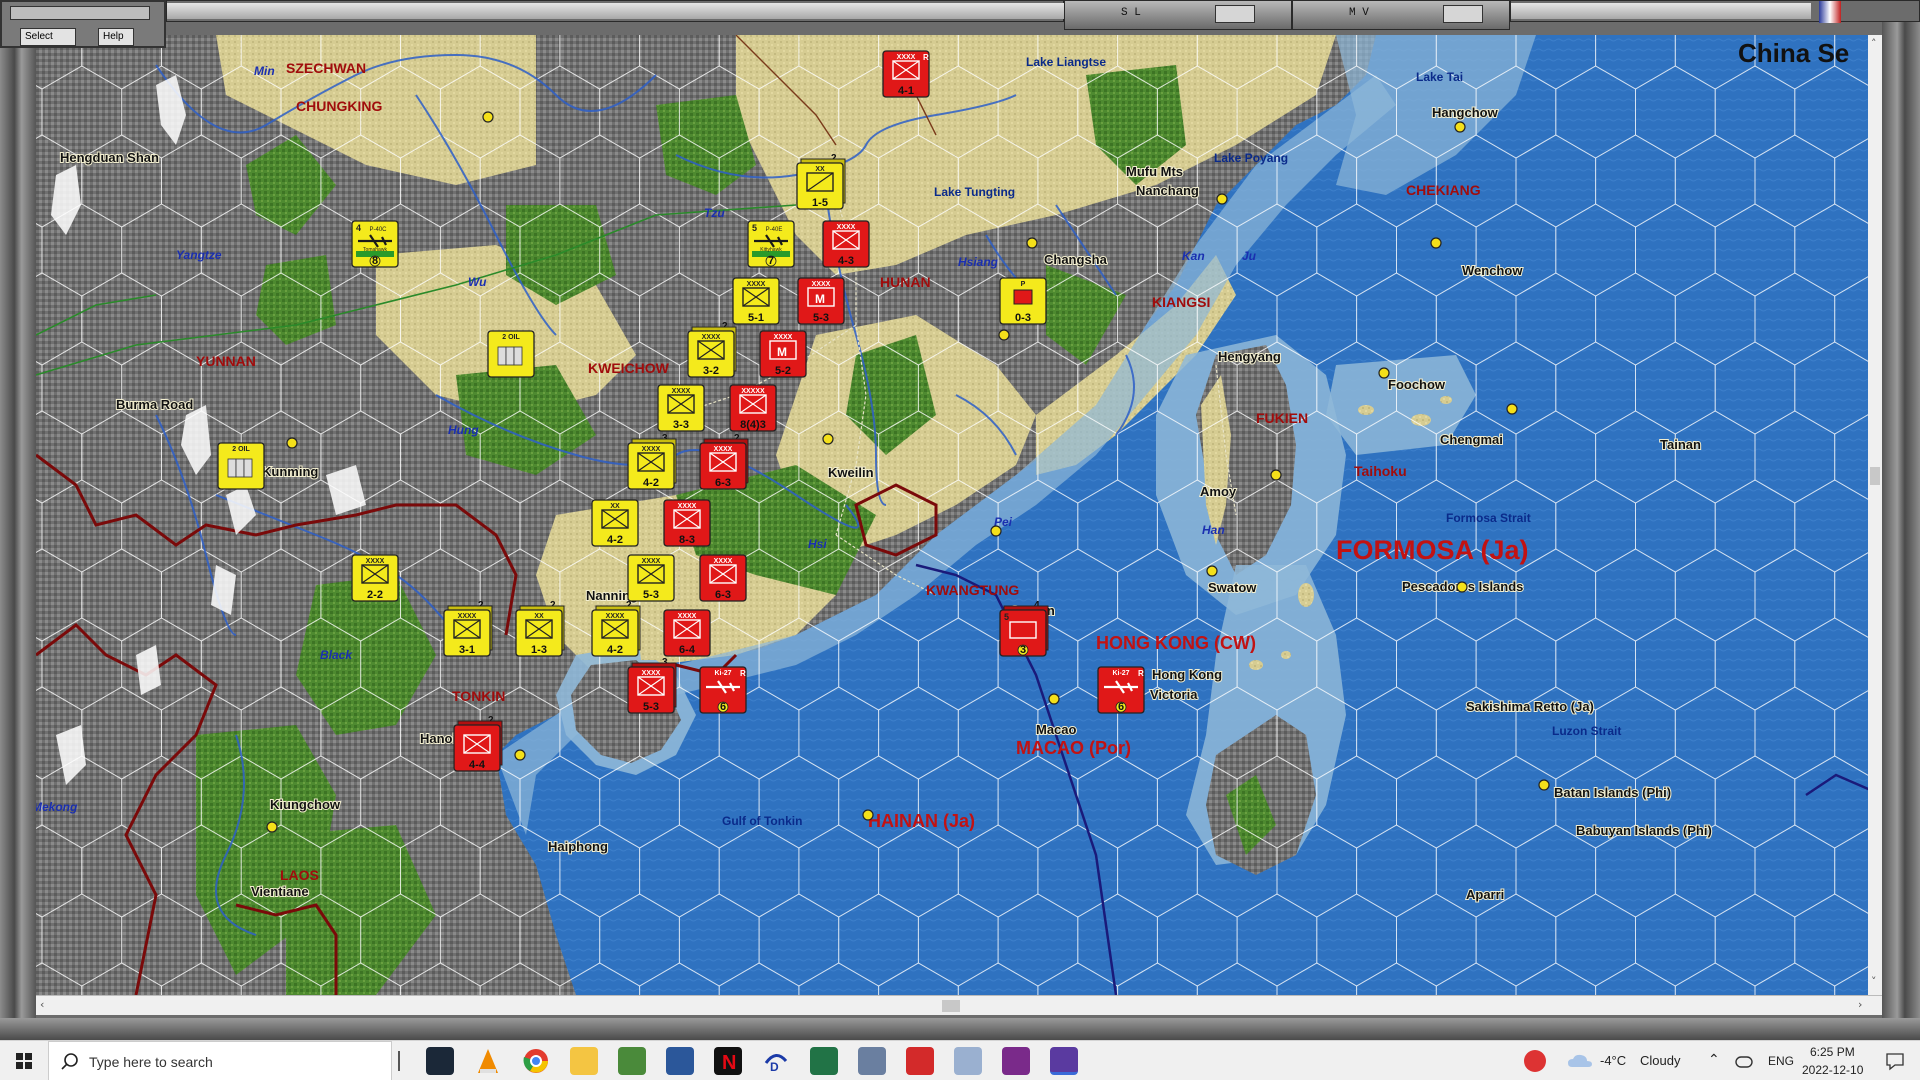  What do you see at coordinates (536, 1061) in the screenshot?
I see `chrome-icon` at bounding box center [536, 1061].